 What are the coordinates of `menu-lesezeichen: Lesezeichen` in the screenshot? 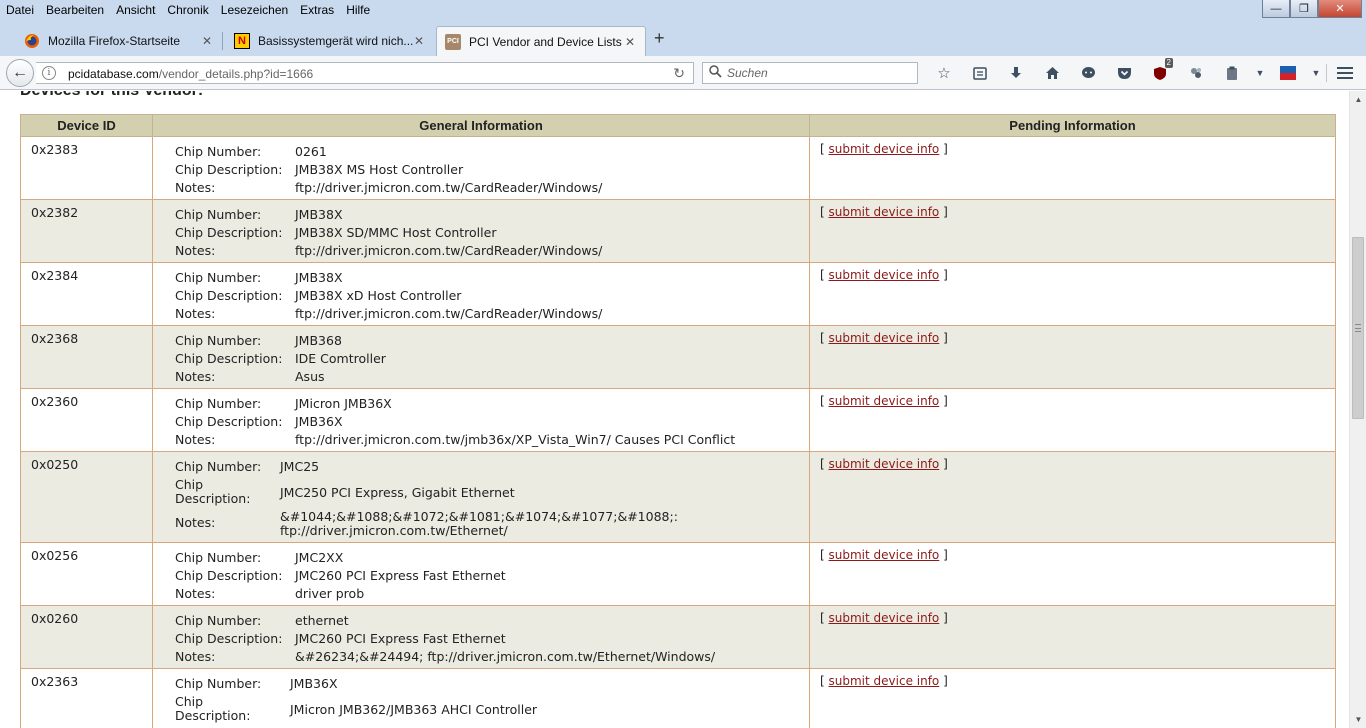 It's located at (254, 10).